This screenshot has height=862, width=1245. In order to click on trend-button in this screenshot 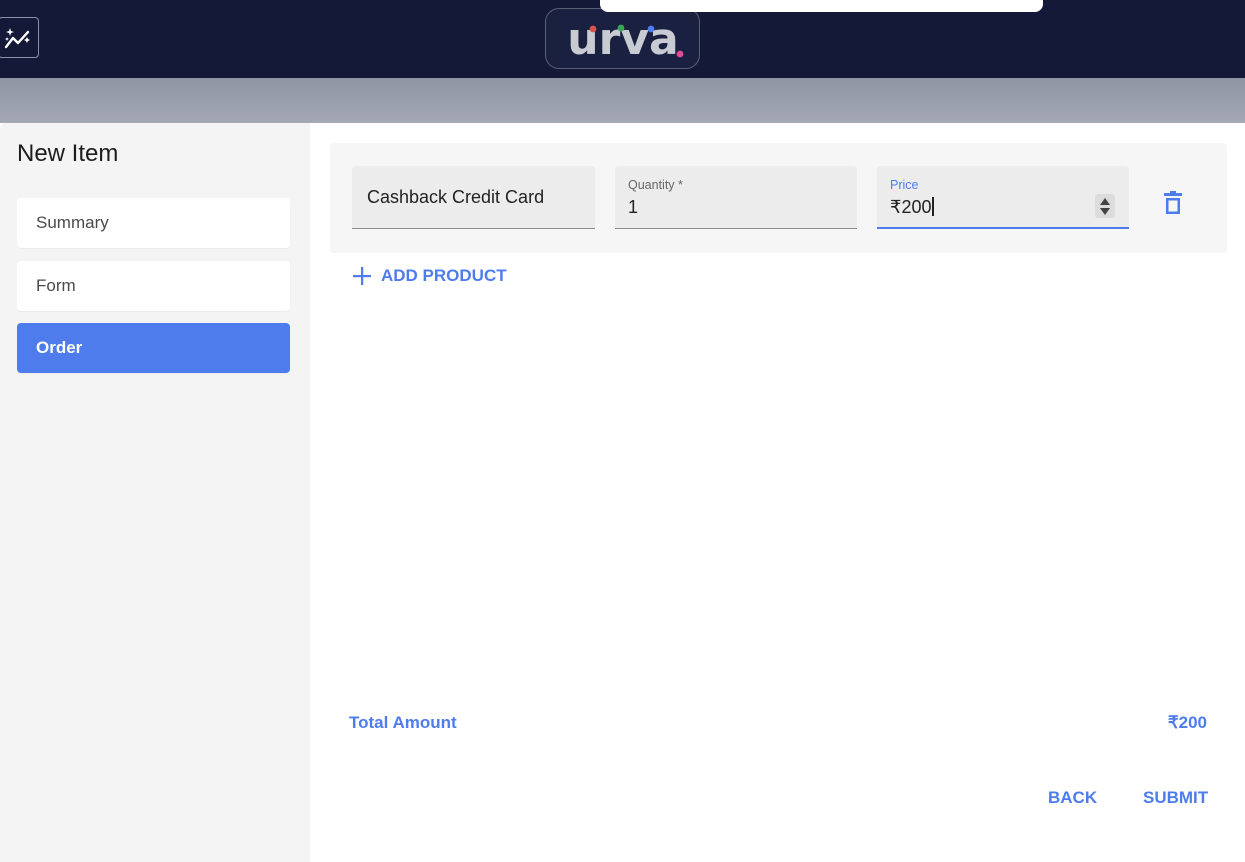, I will do `click(19, 37)`.